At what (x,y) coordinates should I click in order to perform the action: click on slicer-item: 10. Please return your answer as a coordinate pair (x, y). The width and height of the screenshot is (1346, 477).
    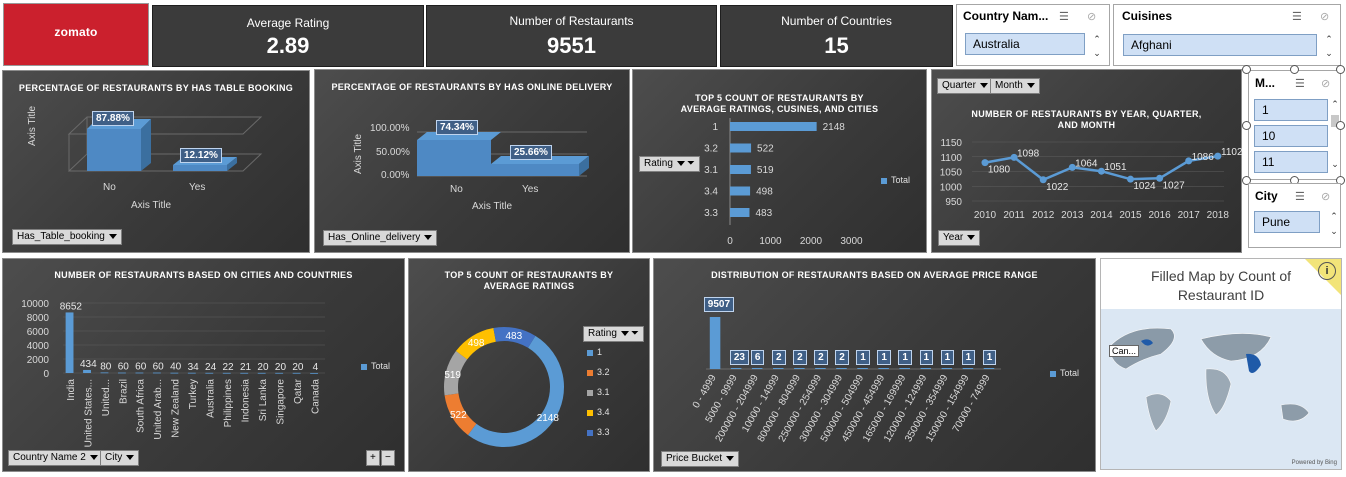
    Looking at the image, I should click on (1291, 136).